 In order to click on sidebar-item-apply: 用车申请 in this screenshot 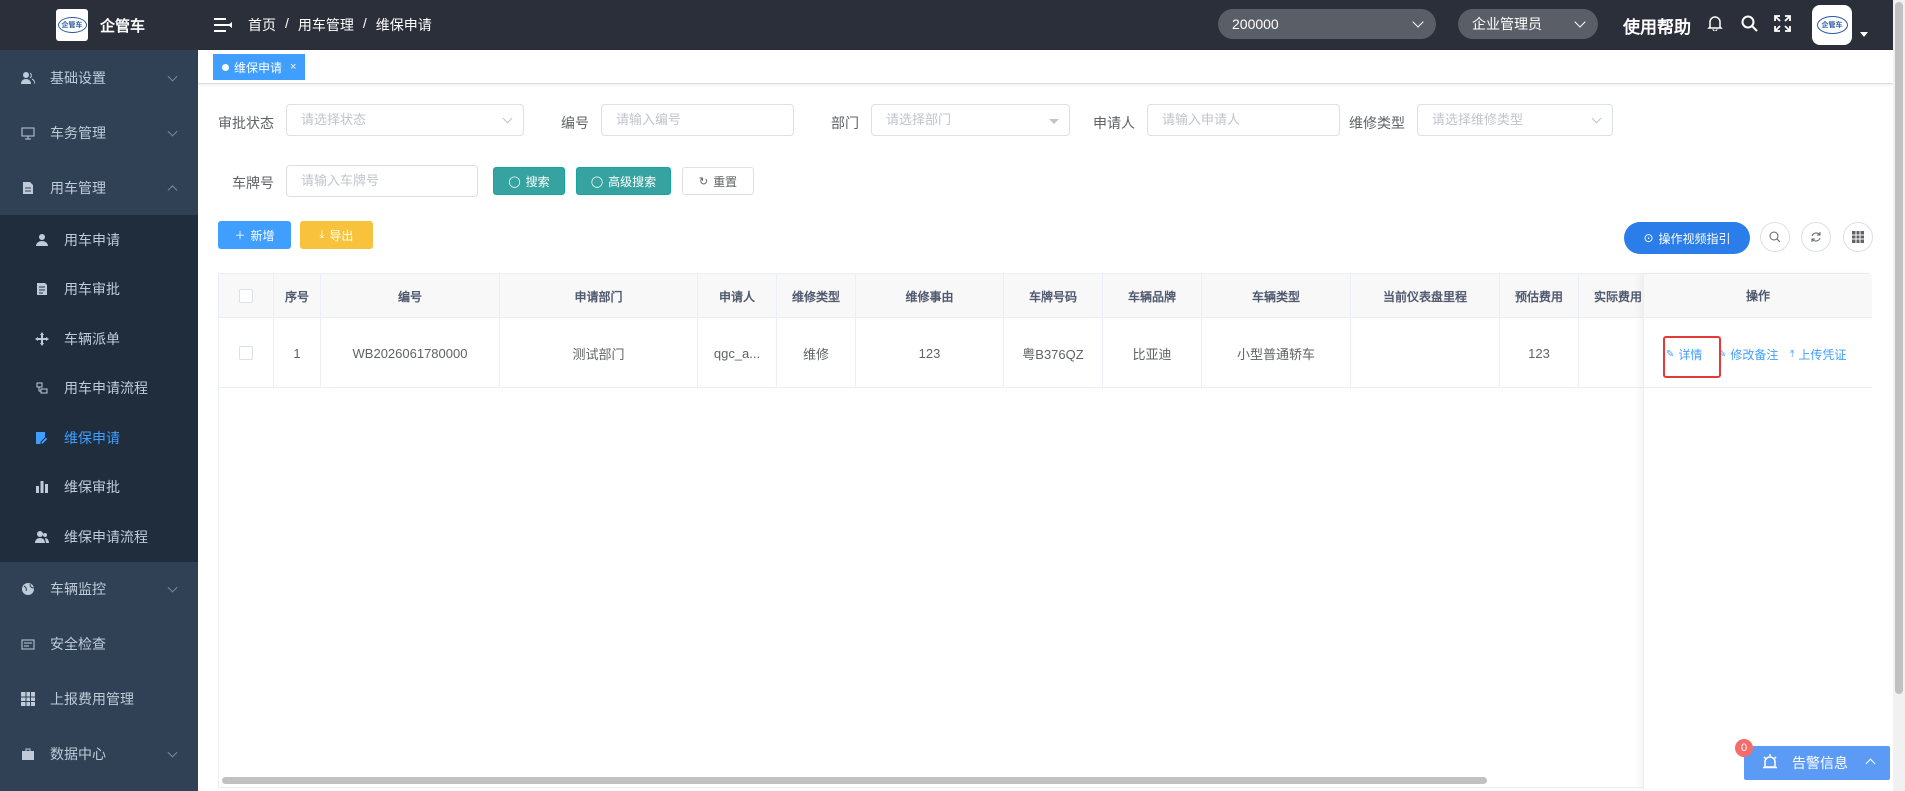, I will do `click(99, 240)`.